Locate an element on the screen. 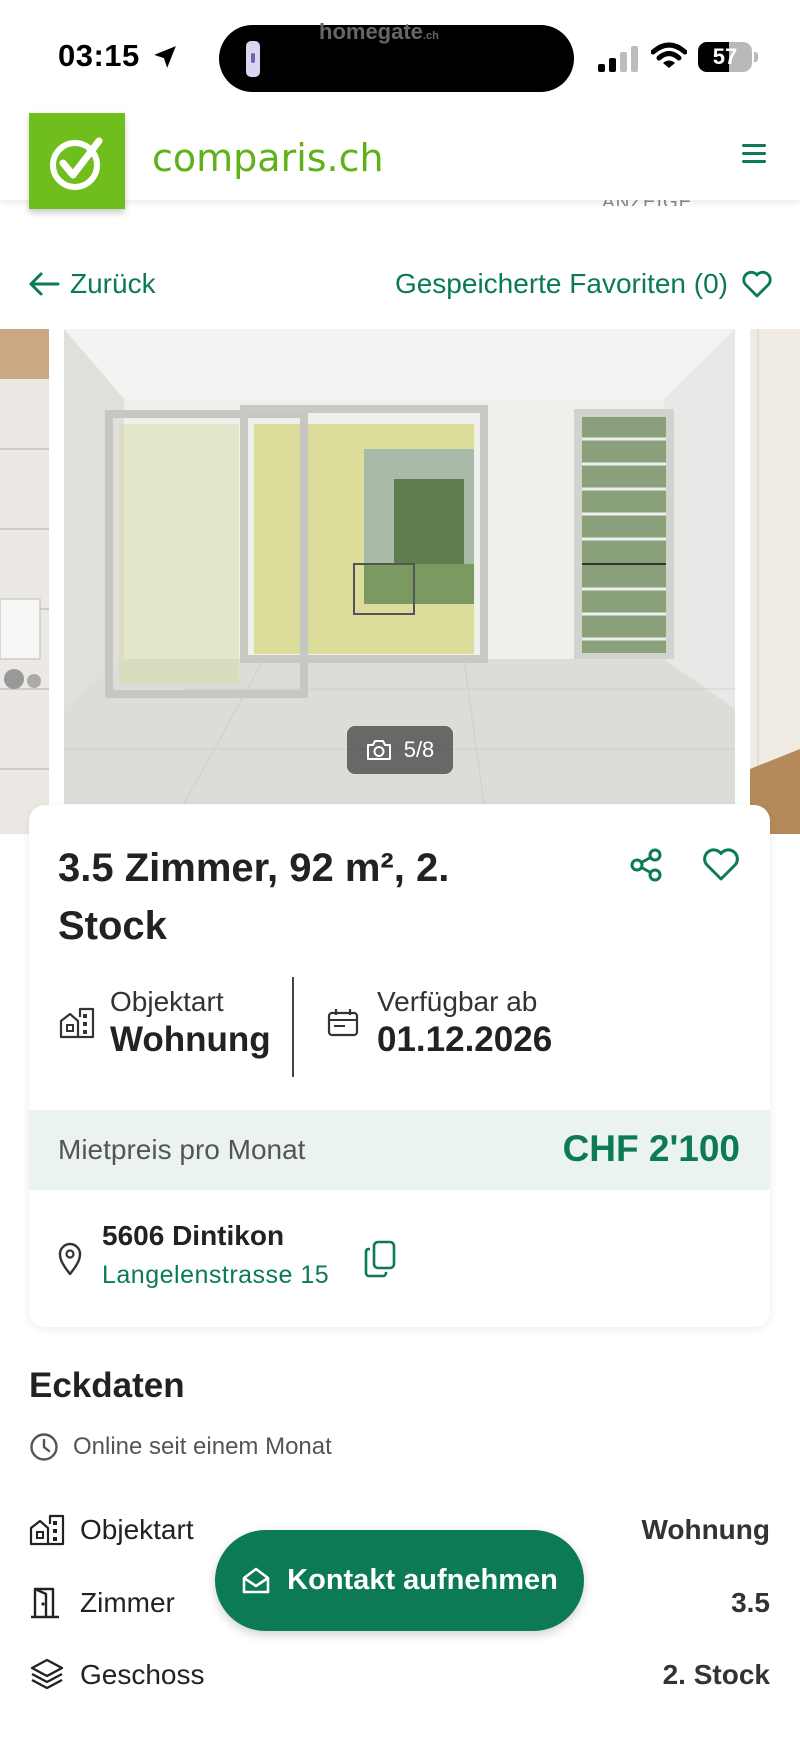 The width and height of the screenshot is (800, 1737). price-row: Mietpreis pro Monat CHF 2'100 is located at coordinates (399, 1150).